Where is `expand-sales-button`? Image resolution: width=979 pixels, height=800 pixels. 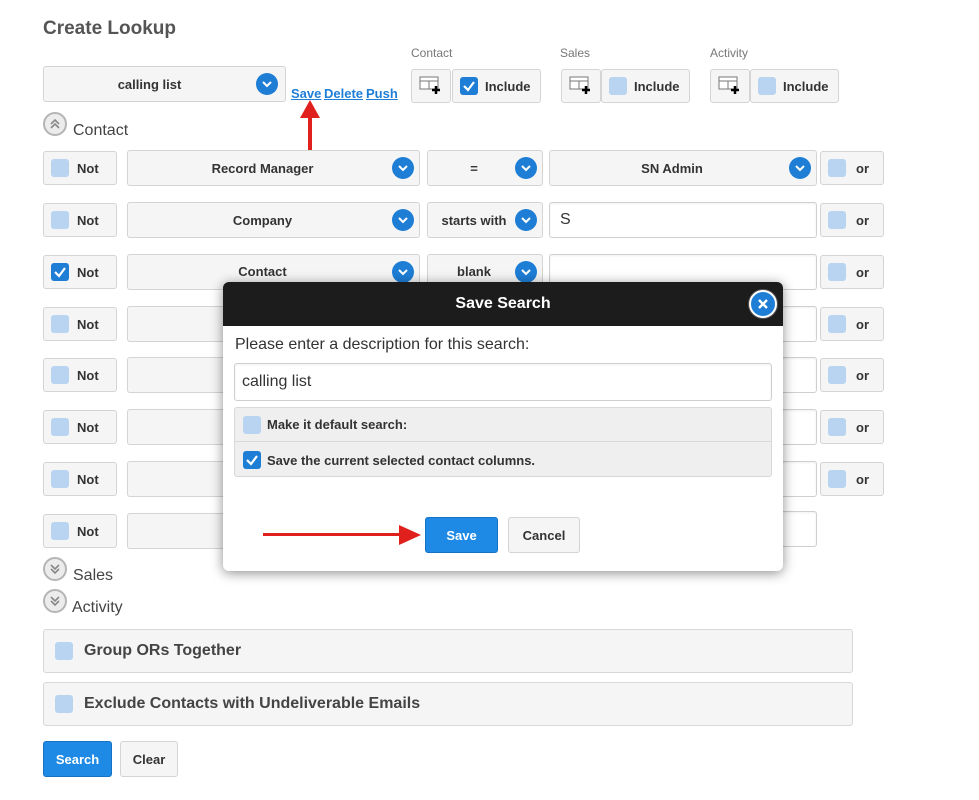
expand-sales-button is located at coordinates (55, 569).